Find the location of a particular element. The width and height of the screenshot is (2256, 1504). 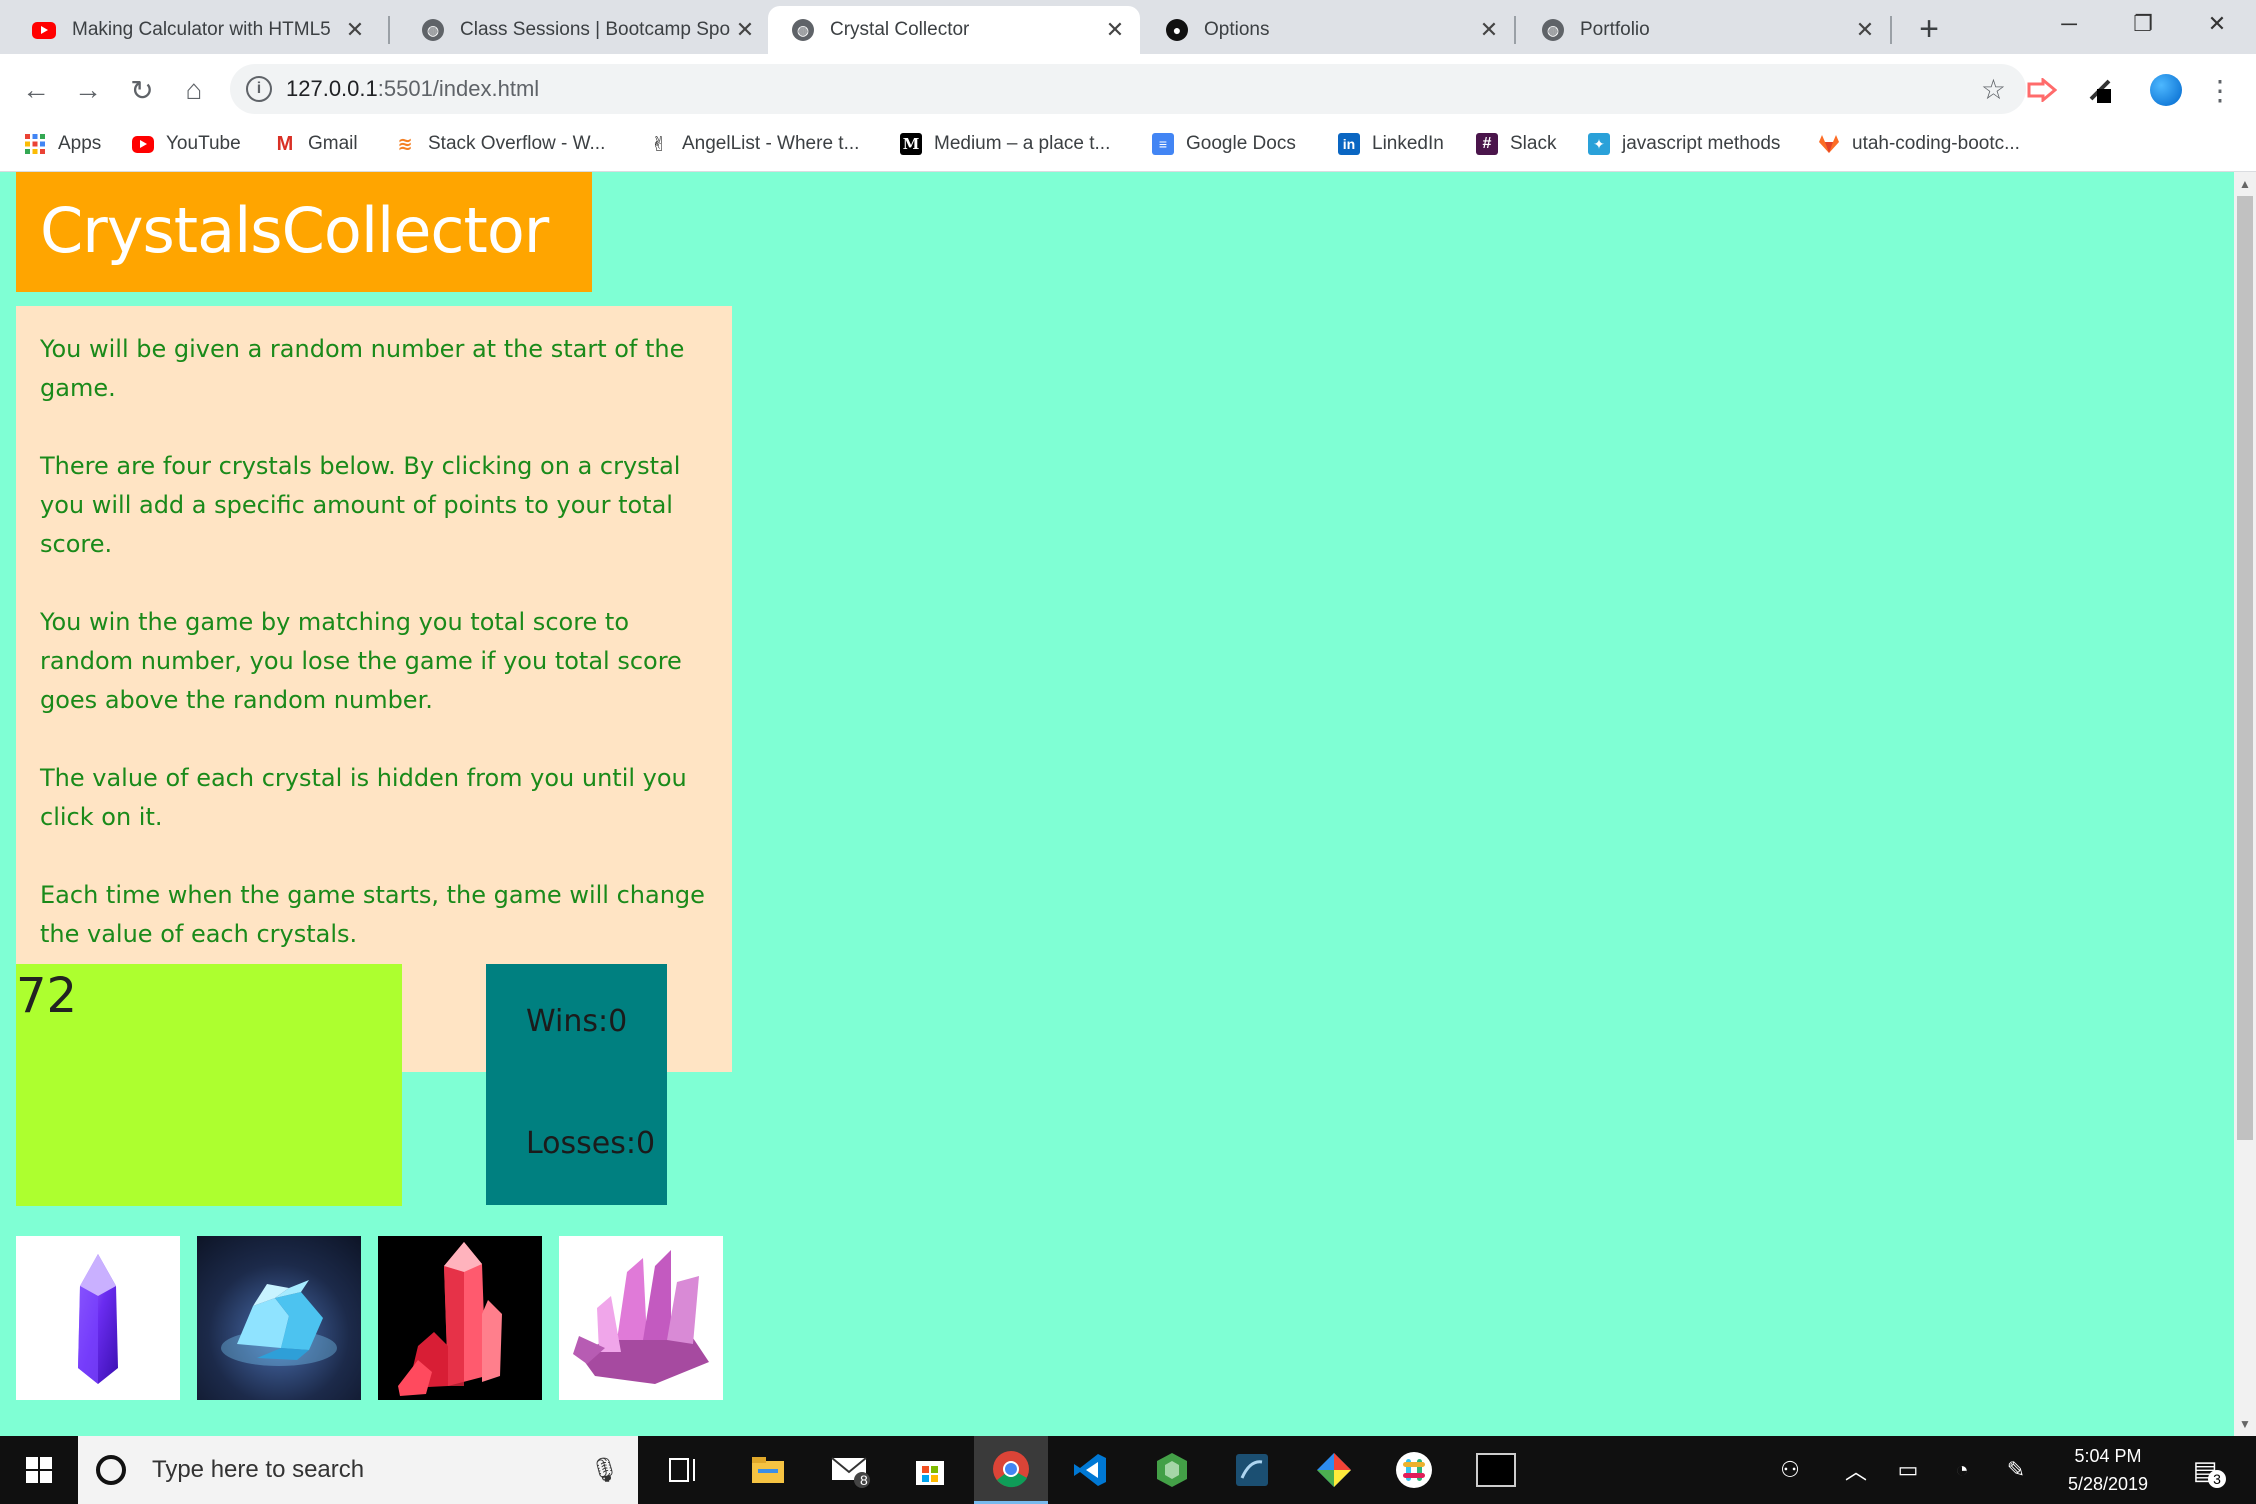

vscode-icon is located at coordinates (1090, 1470).